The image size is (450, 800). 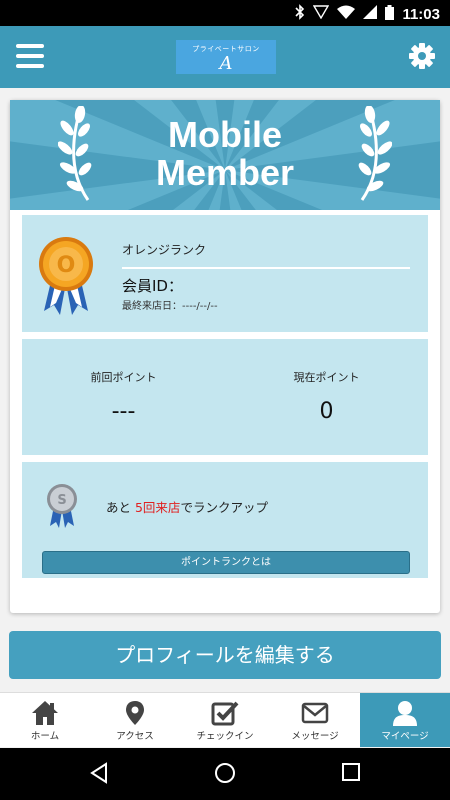 What do you see at coordinates (170, 306) in the screenshot?
I see `last-visit-date: 最終来店日：----/--/--` at bounding box center [170, 306].